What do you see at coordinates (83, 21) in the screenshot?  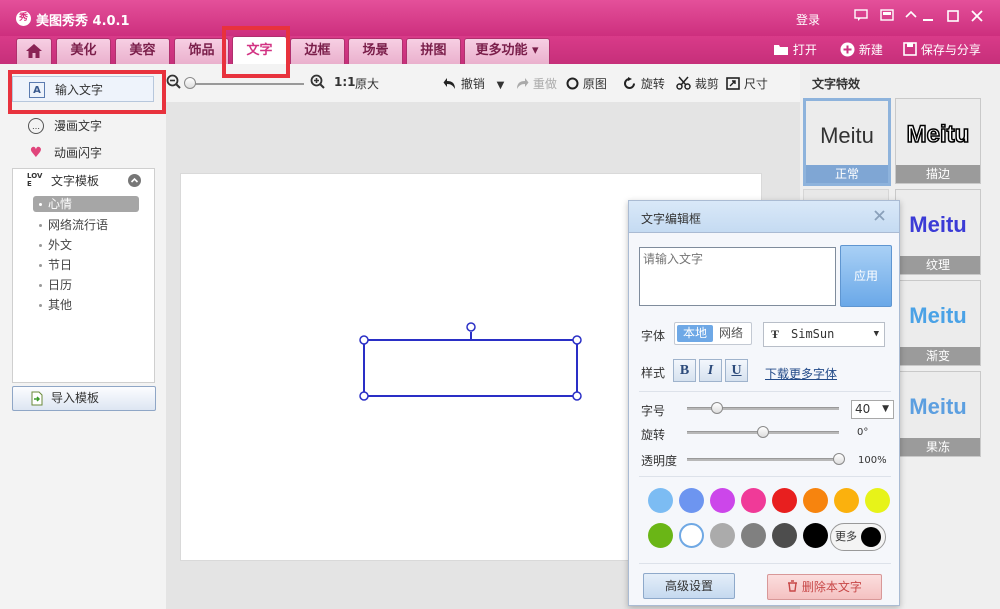 I see `app-title: 美图秀秀 4.0.1` at bounding box center [83, 21].